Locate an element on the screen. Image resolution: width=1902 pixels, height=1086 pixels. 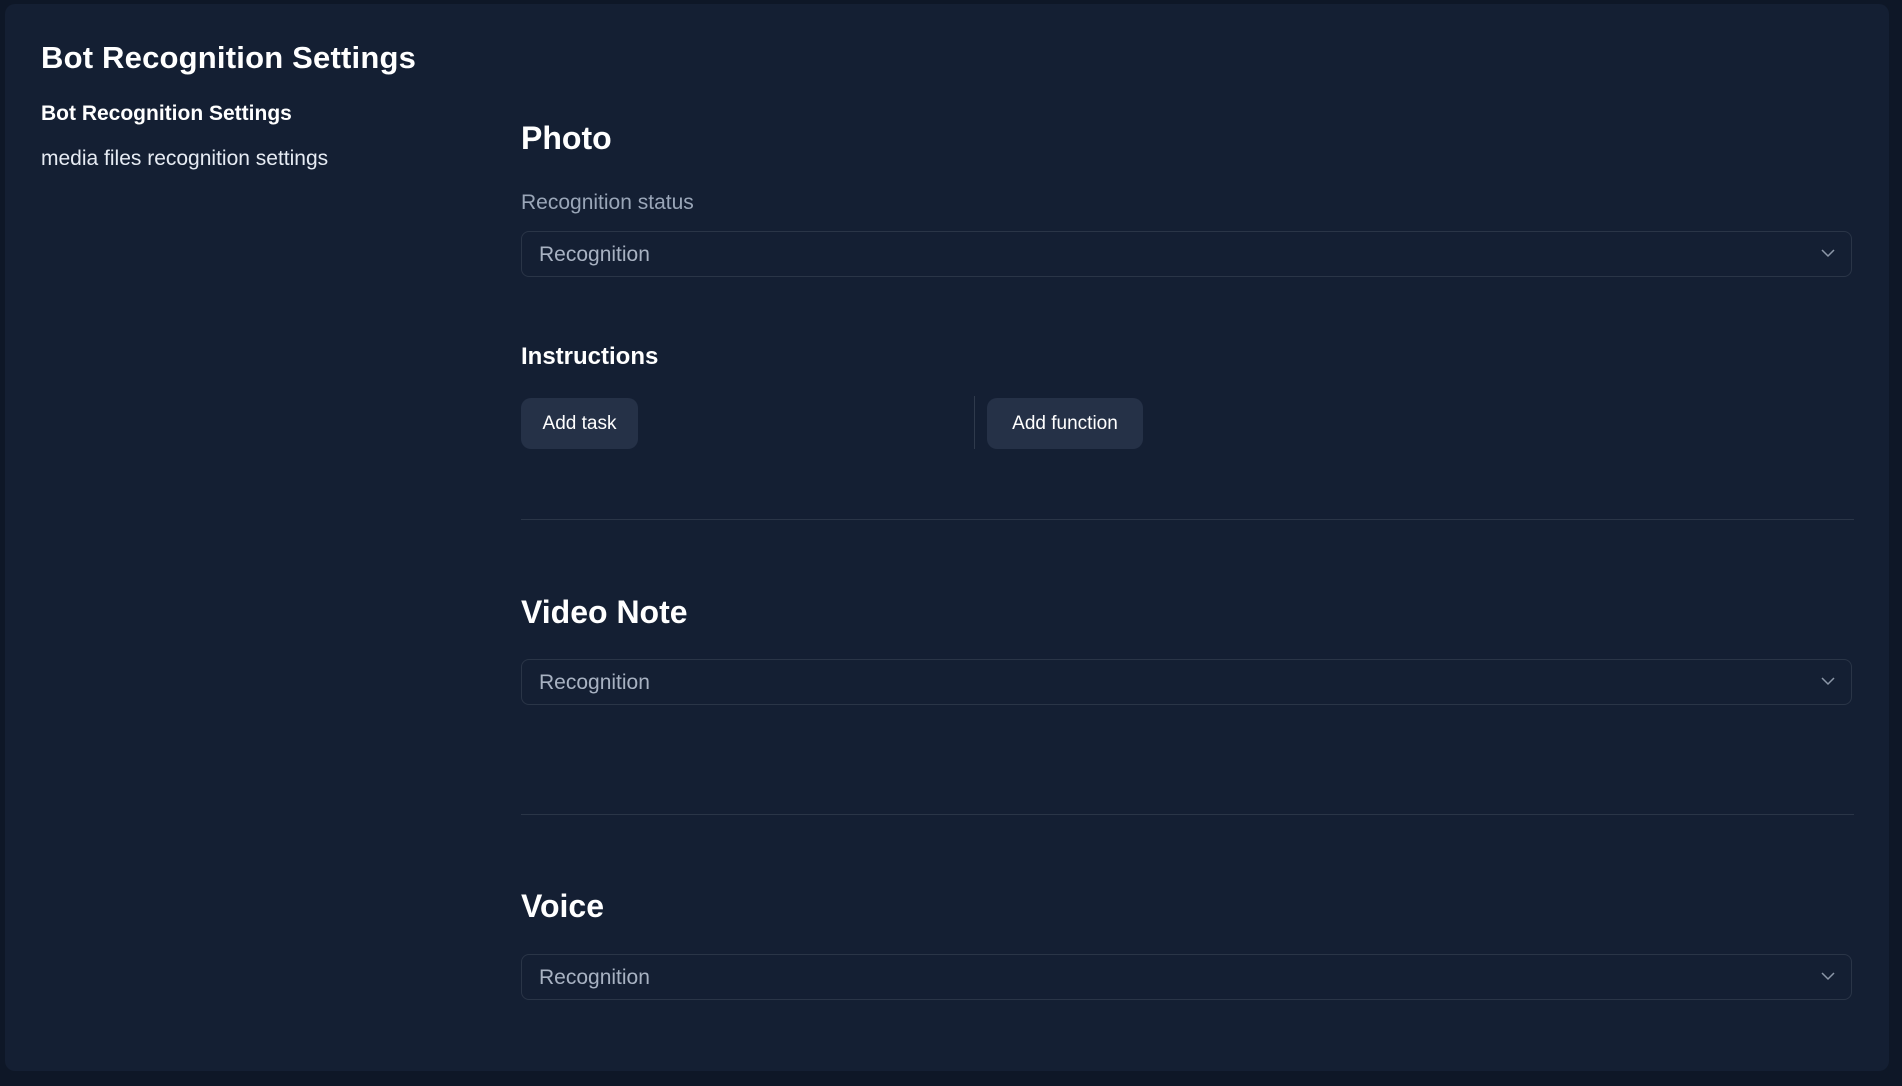
add-function-button: Add function is located at coordinates (1065, 423).